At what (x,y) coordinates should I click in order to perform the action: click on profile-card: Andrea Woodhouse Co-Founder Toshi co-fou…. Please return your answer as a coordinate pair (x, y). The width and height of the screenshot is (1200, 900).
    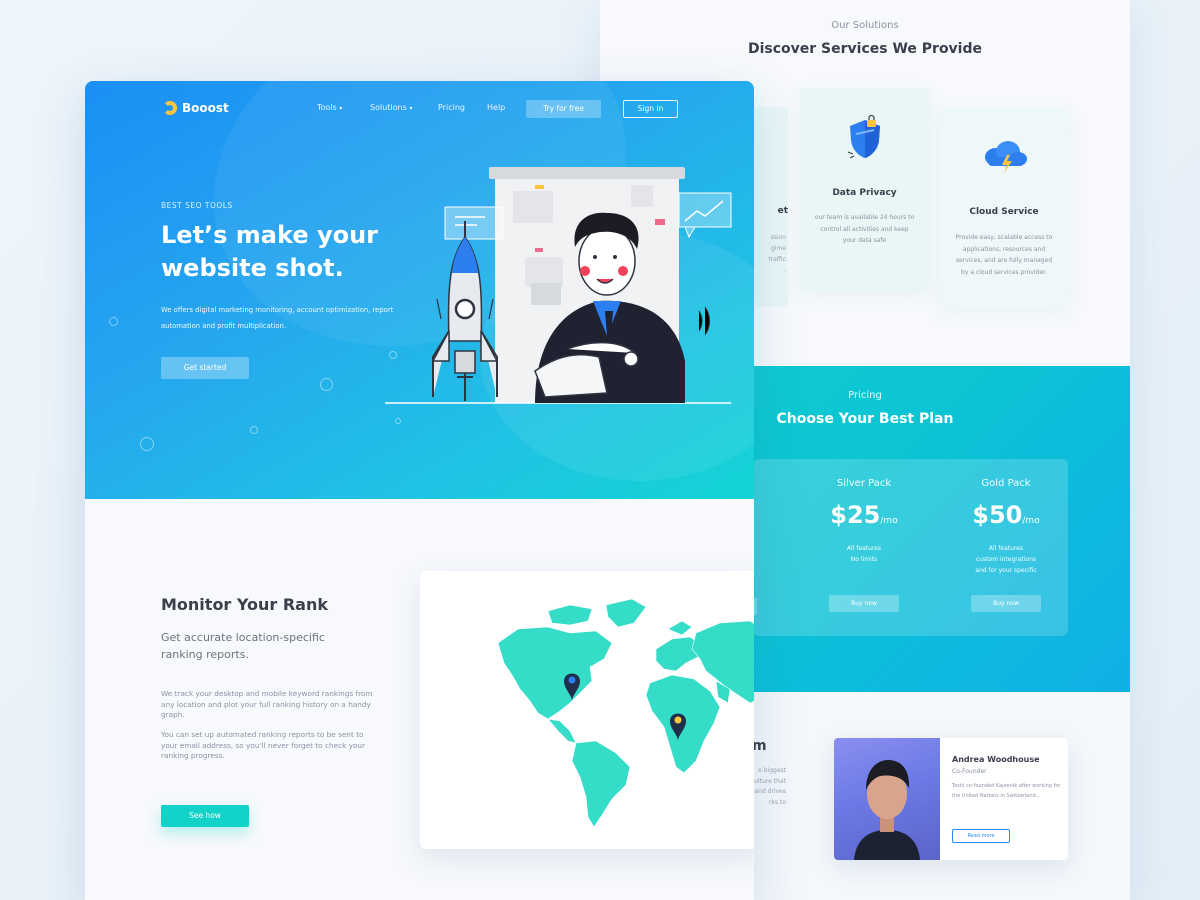
    Looking at the image, I should click on (951, 799).